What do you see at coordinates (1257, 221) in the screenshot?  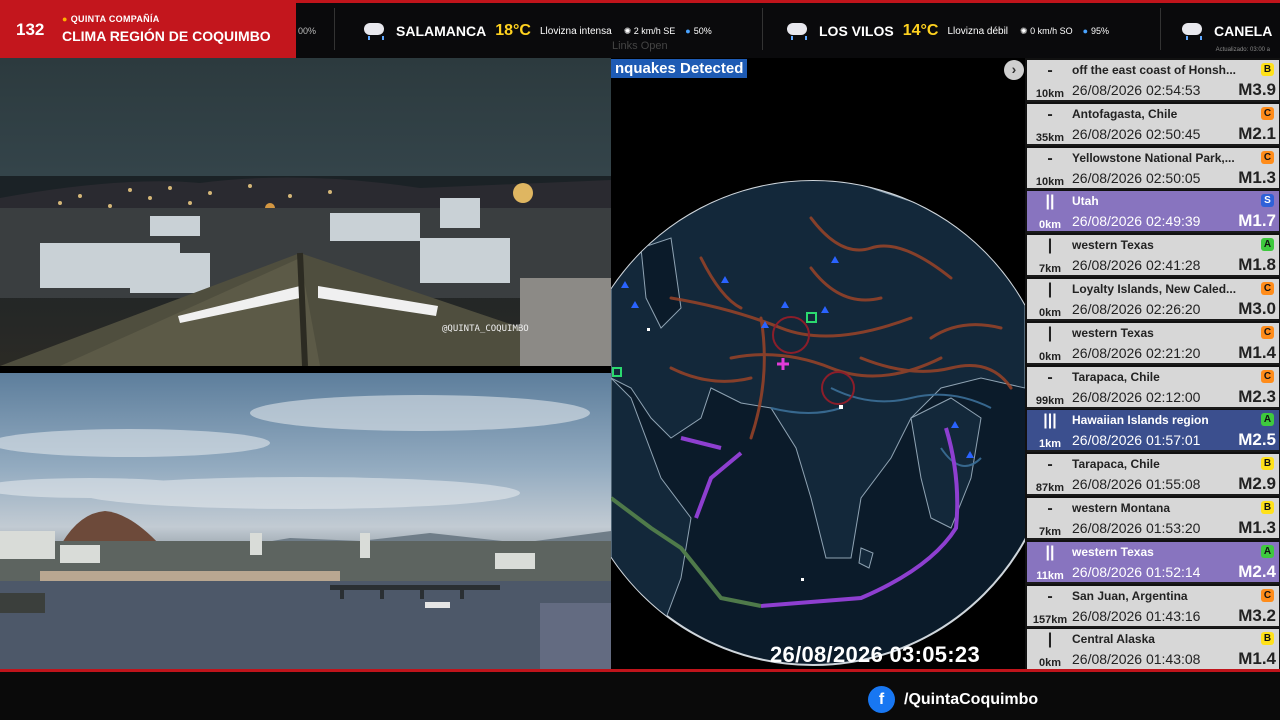 I see `quake-magnitude: M1.7` at bounding box center [1257, 221].